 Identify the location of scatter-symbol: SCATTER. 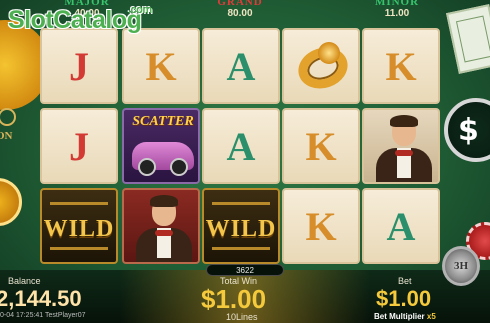
(161, 146).